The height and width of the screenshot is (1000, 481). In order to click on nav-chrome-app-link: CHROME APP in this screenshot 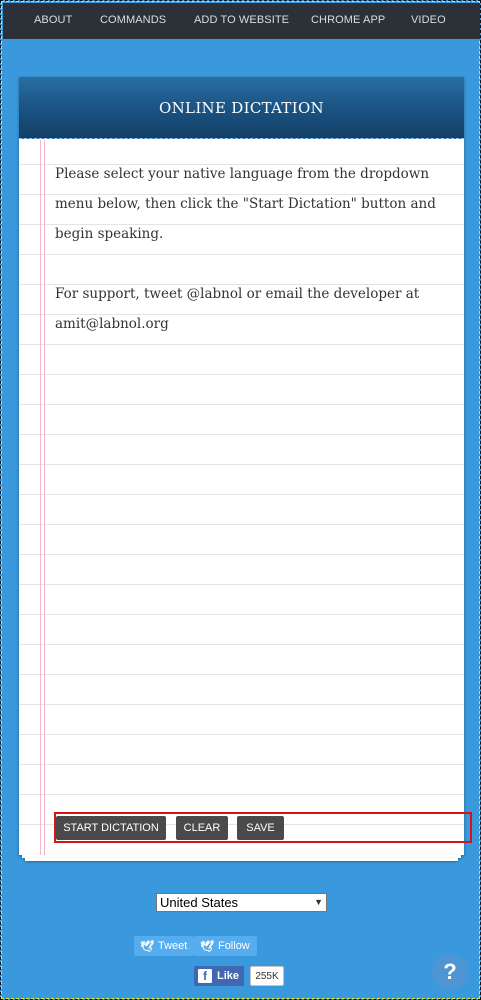, I will do `click(348, 20)`.